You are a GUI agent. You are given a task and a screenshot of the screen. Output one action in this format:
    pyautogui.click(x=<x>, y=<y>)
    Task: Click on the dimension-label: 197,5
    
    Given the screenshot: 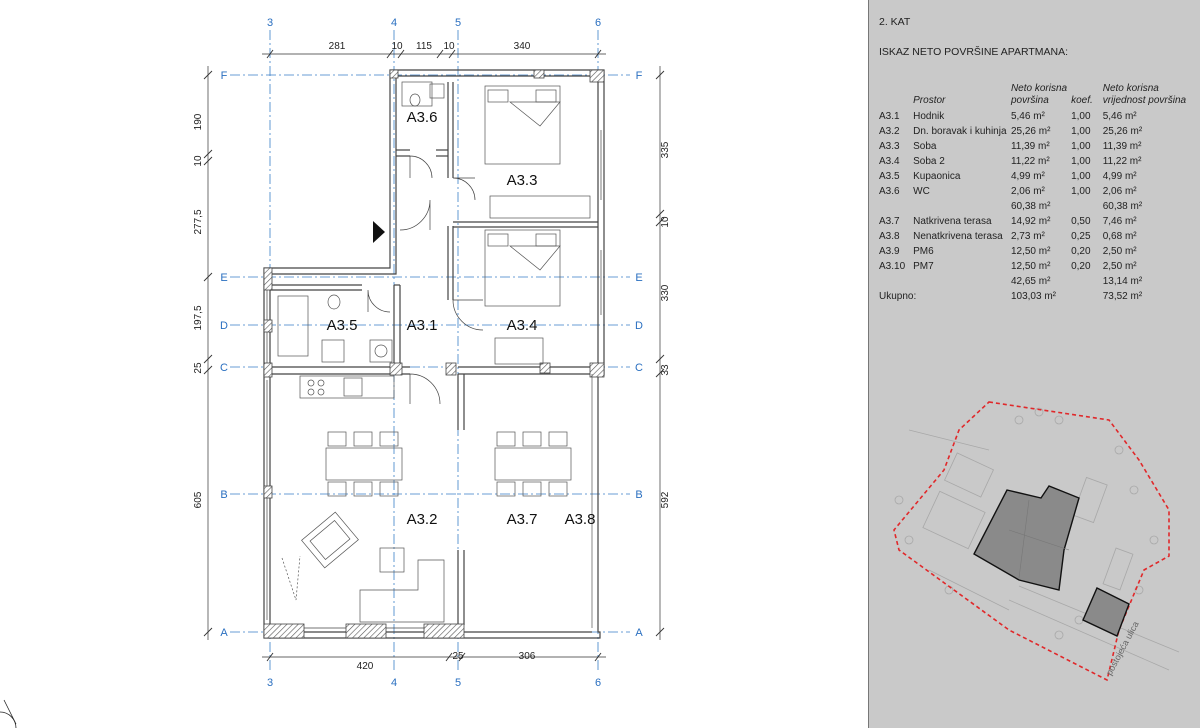 What is the action you would take?
    pyautogui.click(x=198, y=317)
    